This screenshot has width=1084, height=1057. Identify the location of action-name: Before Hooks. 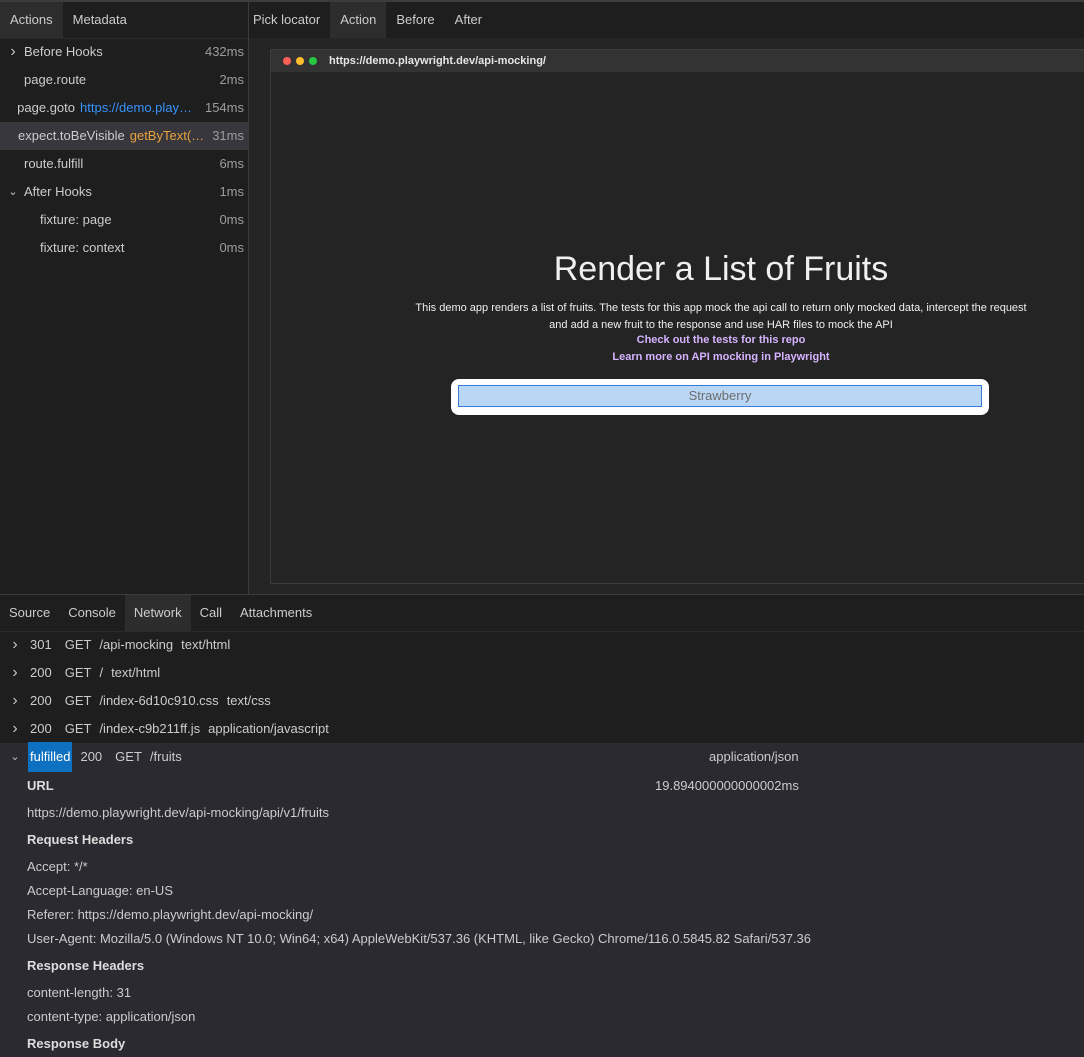
(63, 51).